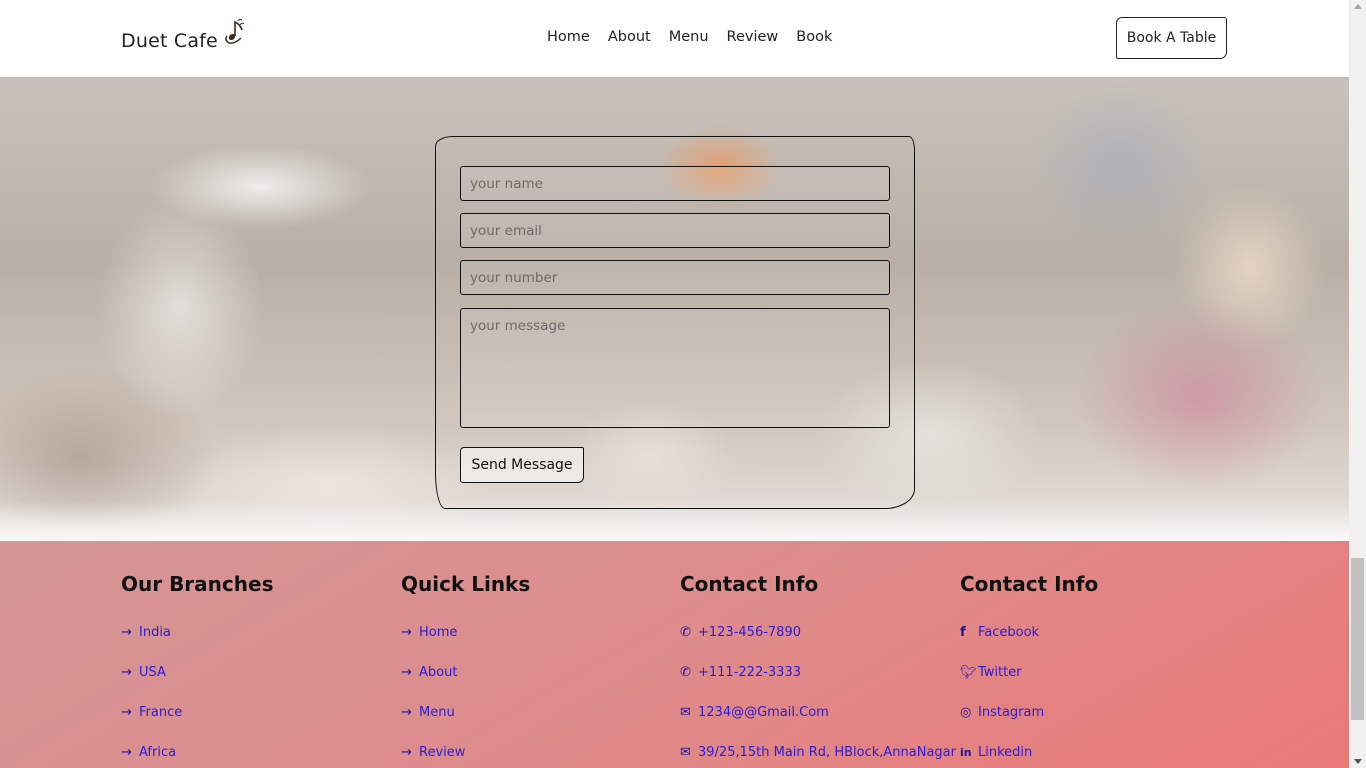  I want to click on branch-link: → France, so click(151, 712).